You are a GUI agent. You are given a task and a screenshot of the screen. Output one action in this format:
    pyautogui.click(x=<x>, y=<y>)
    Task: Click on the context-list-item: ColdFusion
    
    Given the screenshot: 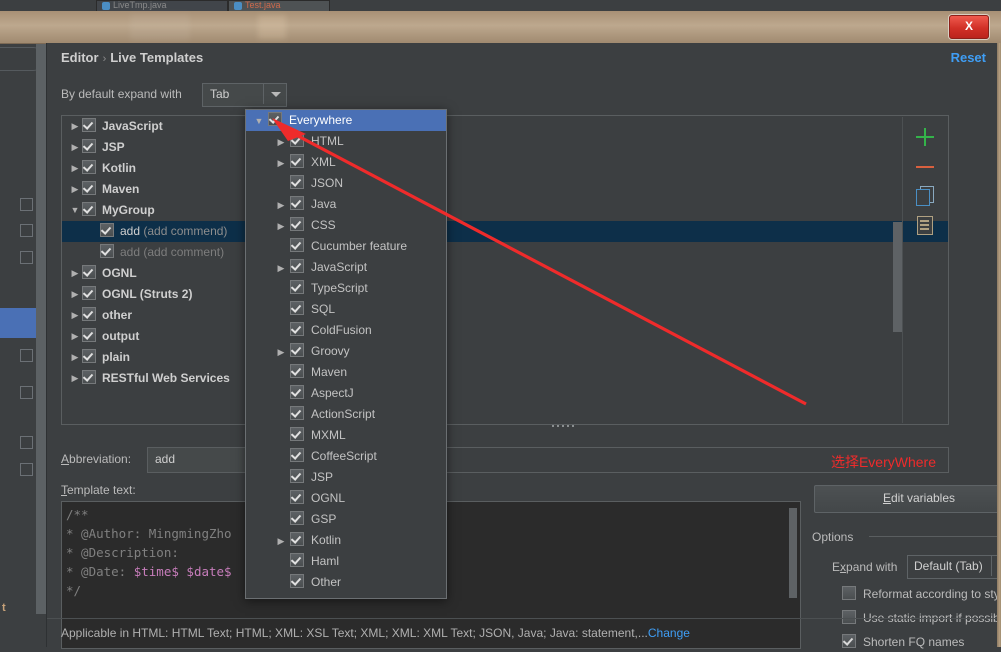 What is the action you would take?
    pyautogui.click(x=346, y=330)
    